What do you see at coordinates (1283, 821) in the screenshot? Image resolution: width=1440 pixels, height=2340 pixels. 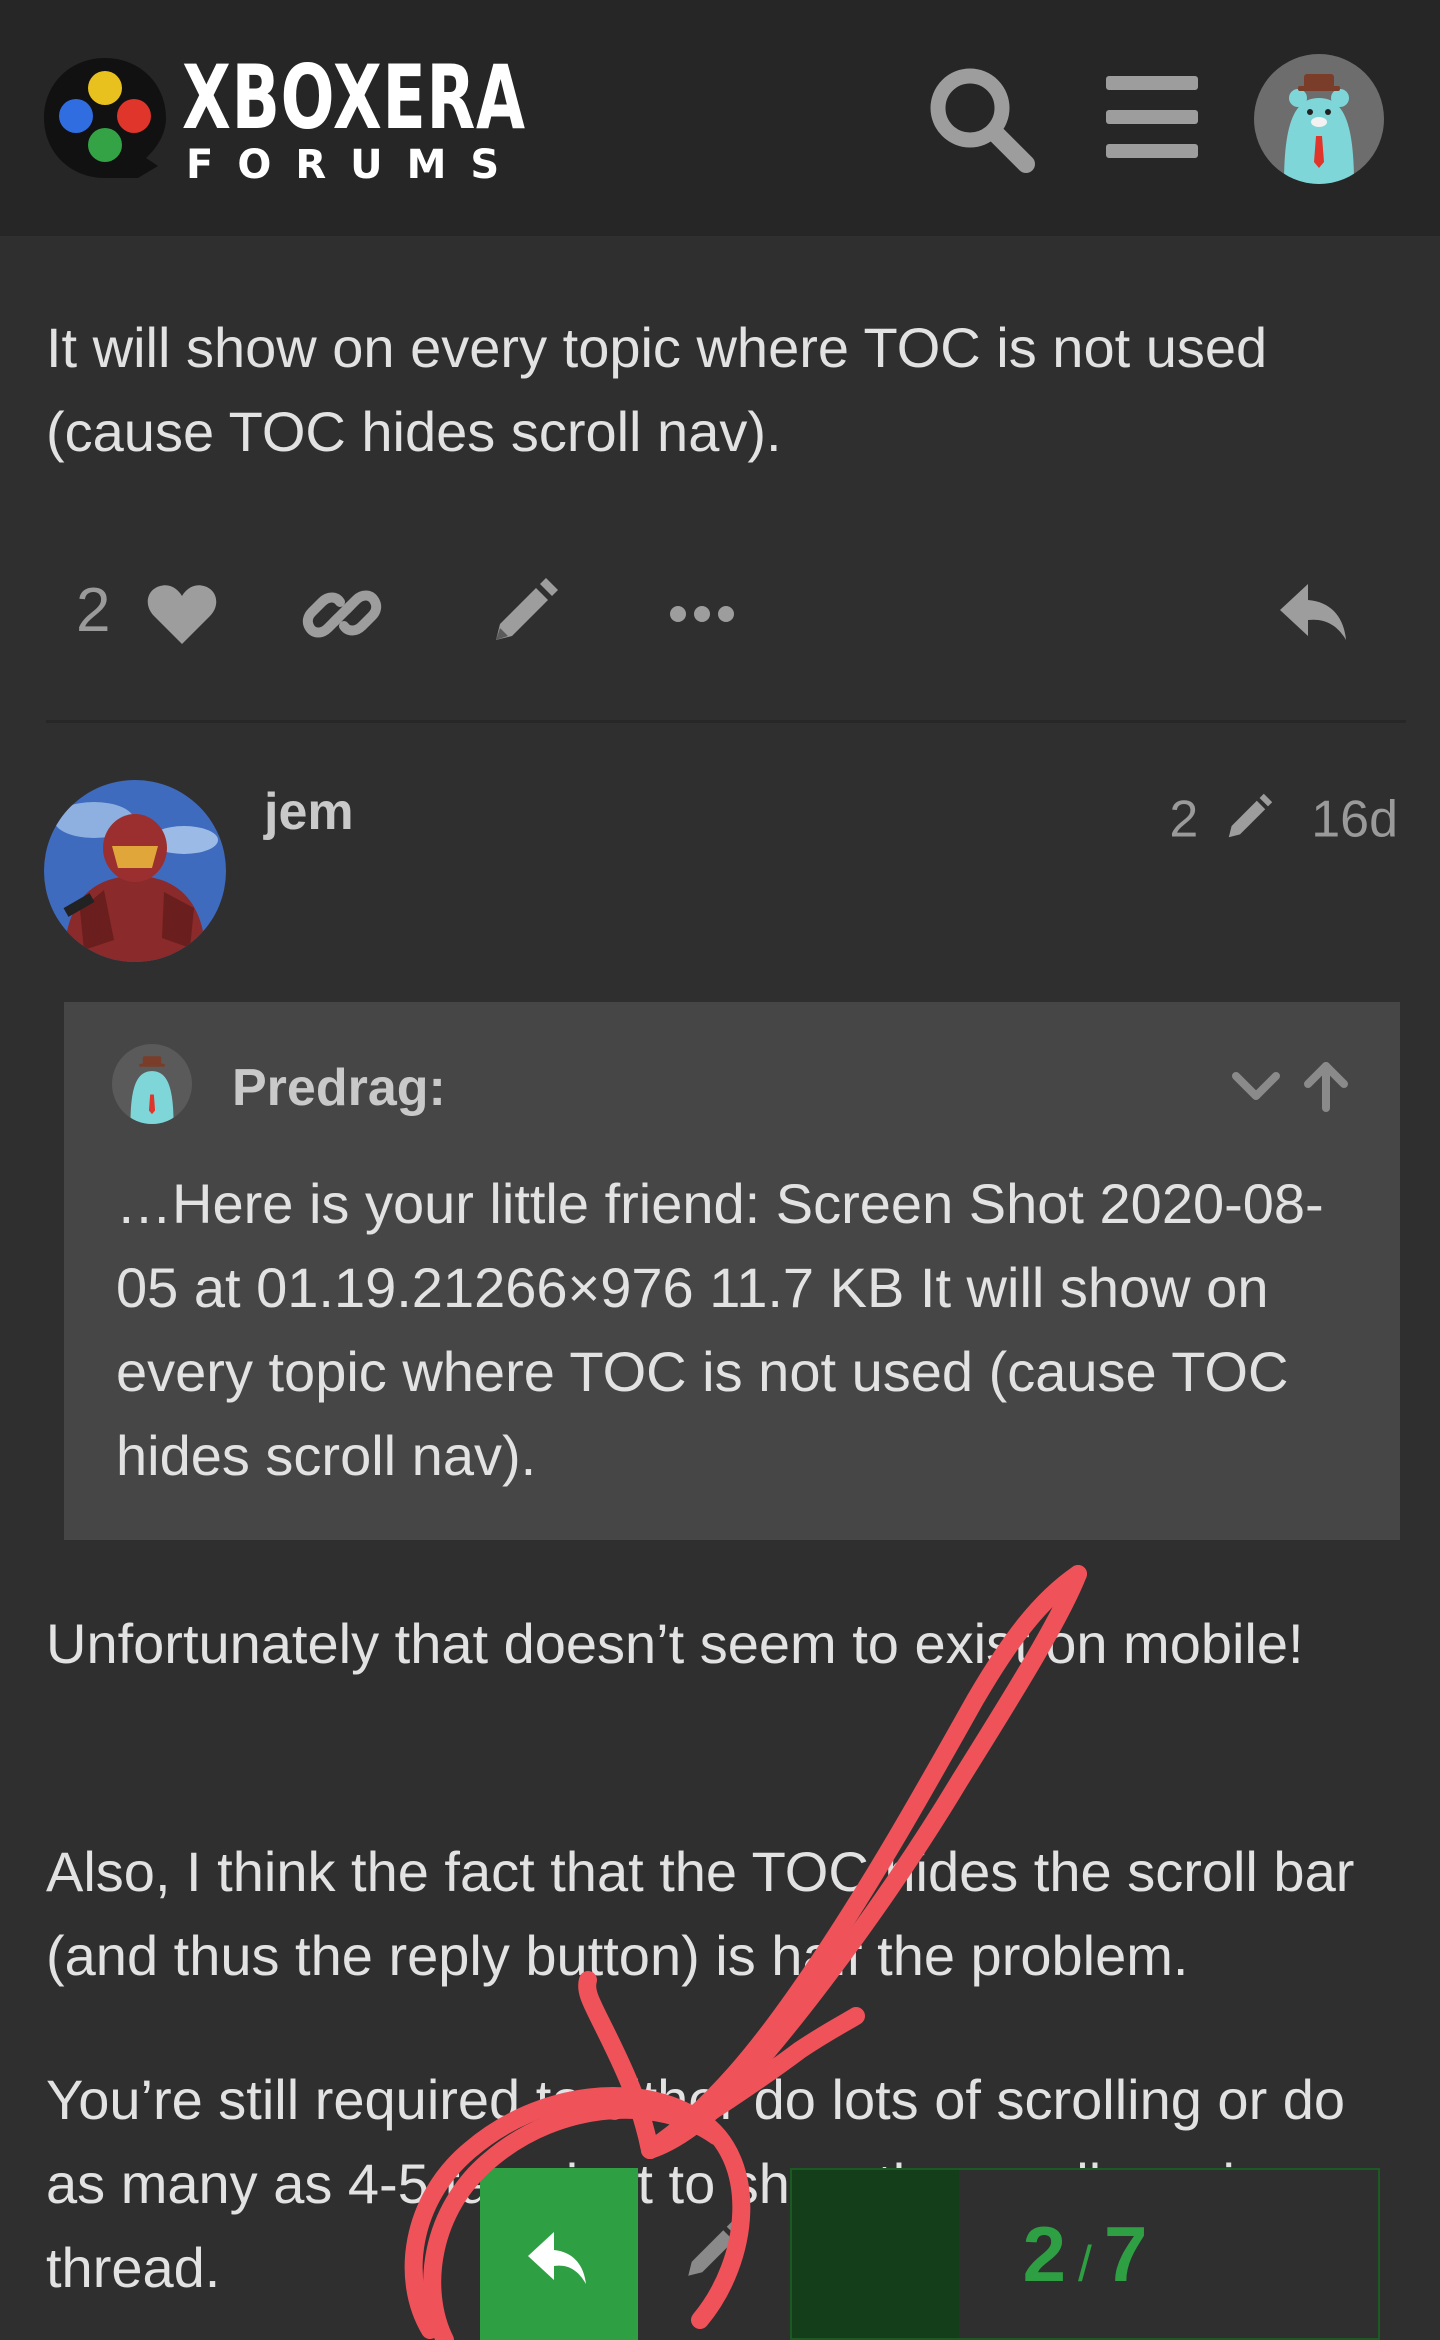 I see `post-meta: 2 16d` at bounding box center [1283, 821].